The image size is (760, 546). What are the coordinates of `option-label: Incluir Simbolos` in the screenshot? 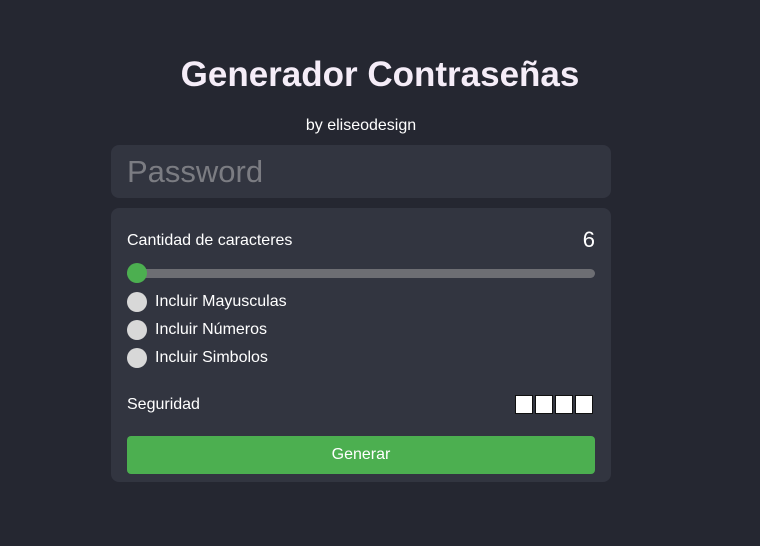 It's located at (211, 357).